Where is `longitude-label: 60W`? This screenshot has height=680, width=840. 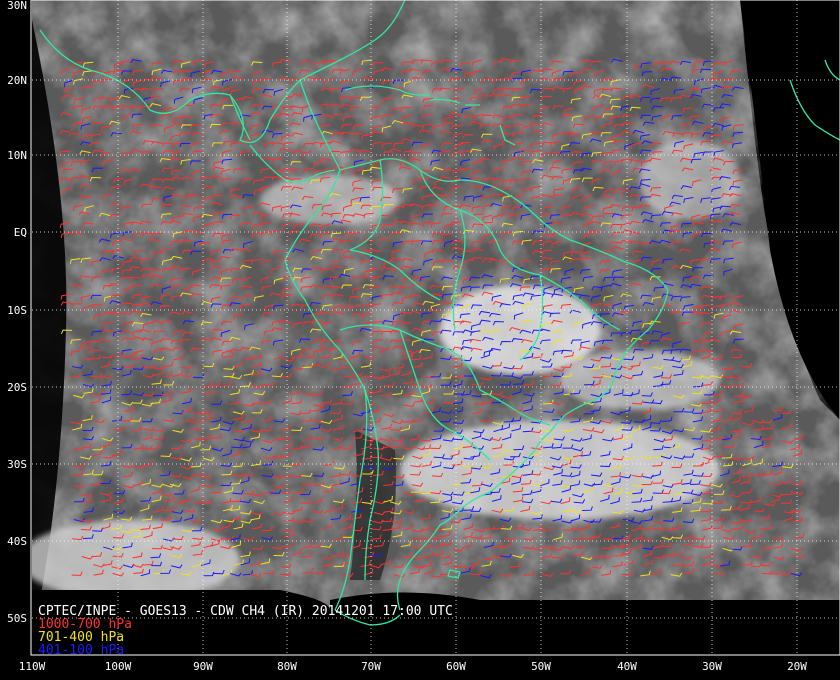 longitude-label: 60W is located at coordinates (456, 666).